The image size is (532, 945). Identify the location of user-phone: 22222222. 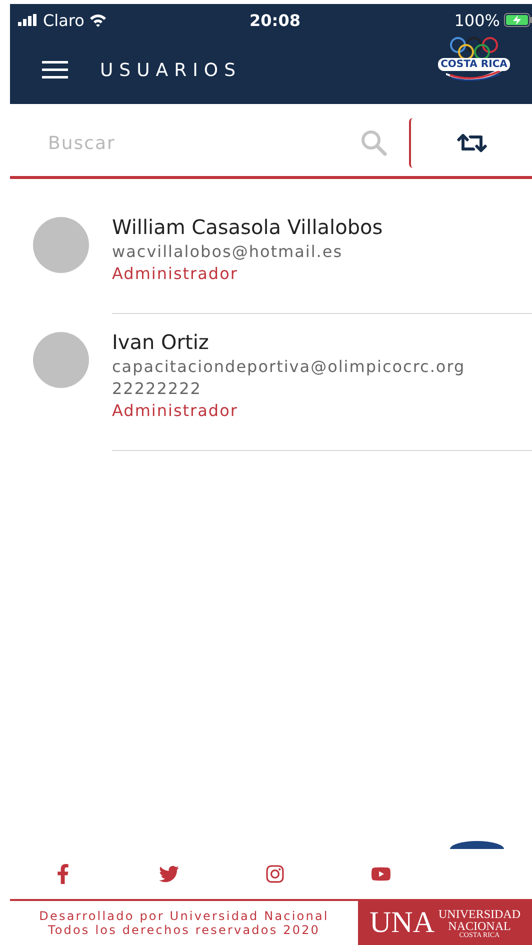
(157, 388).